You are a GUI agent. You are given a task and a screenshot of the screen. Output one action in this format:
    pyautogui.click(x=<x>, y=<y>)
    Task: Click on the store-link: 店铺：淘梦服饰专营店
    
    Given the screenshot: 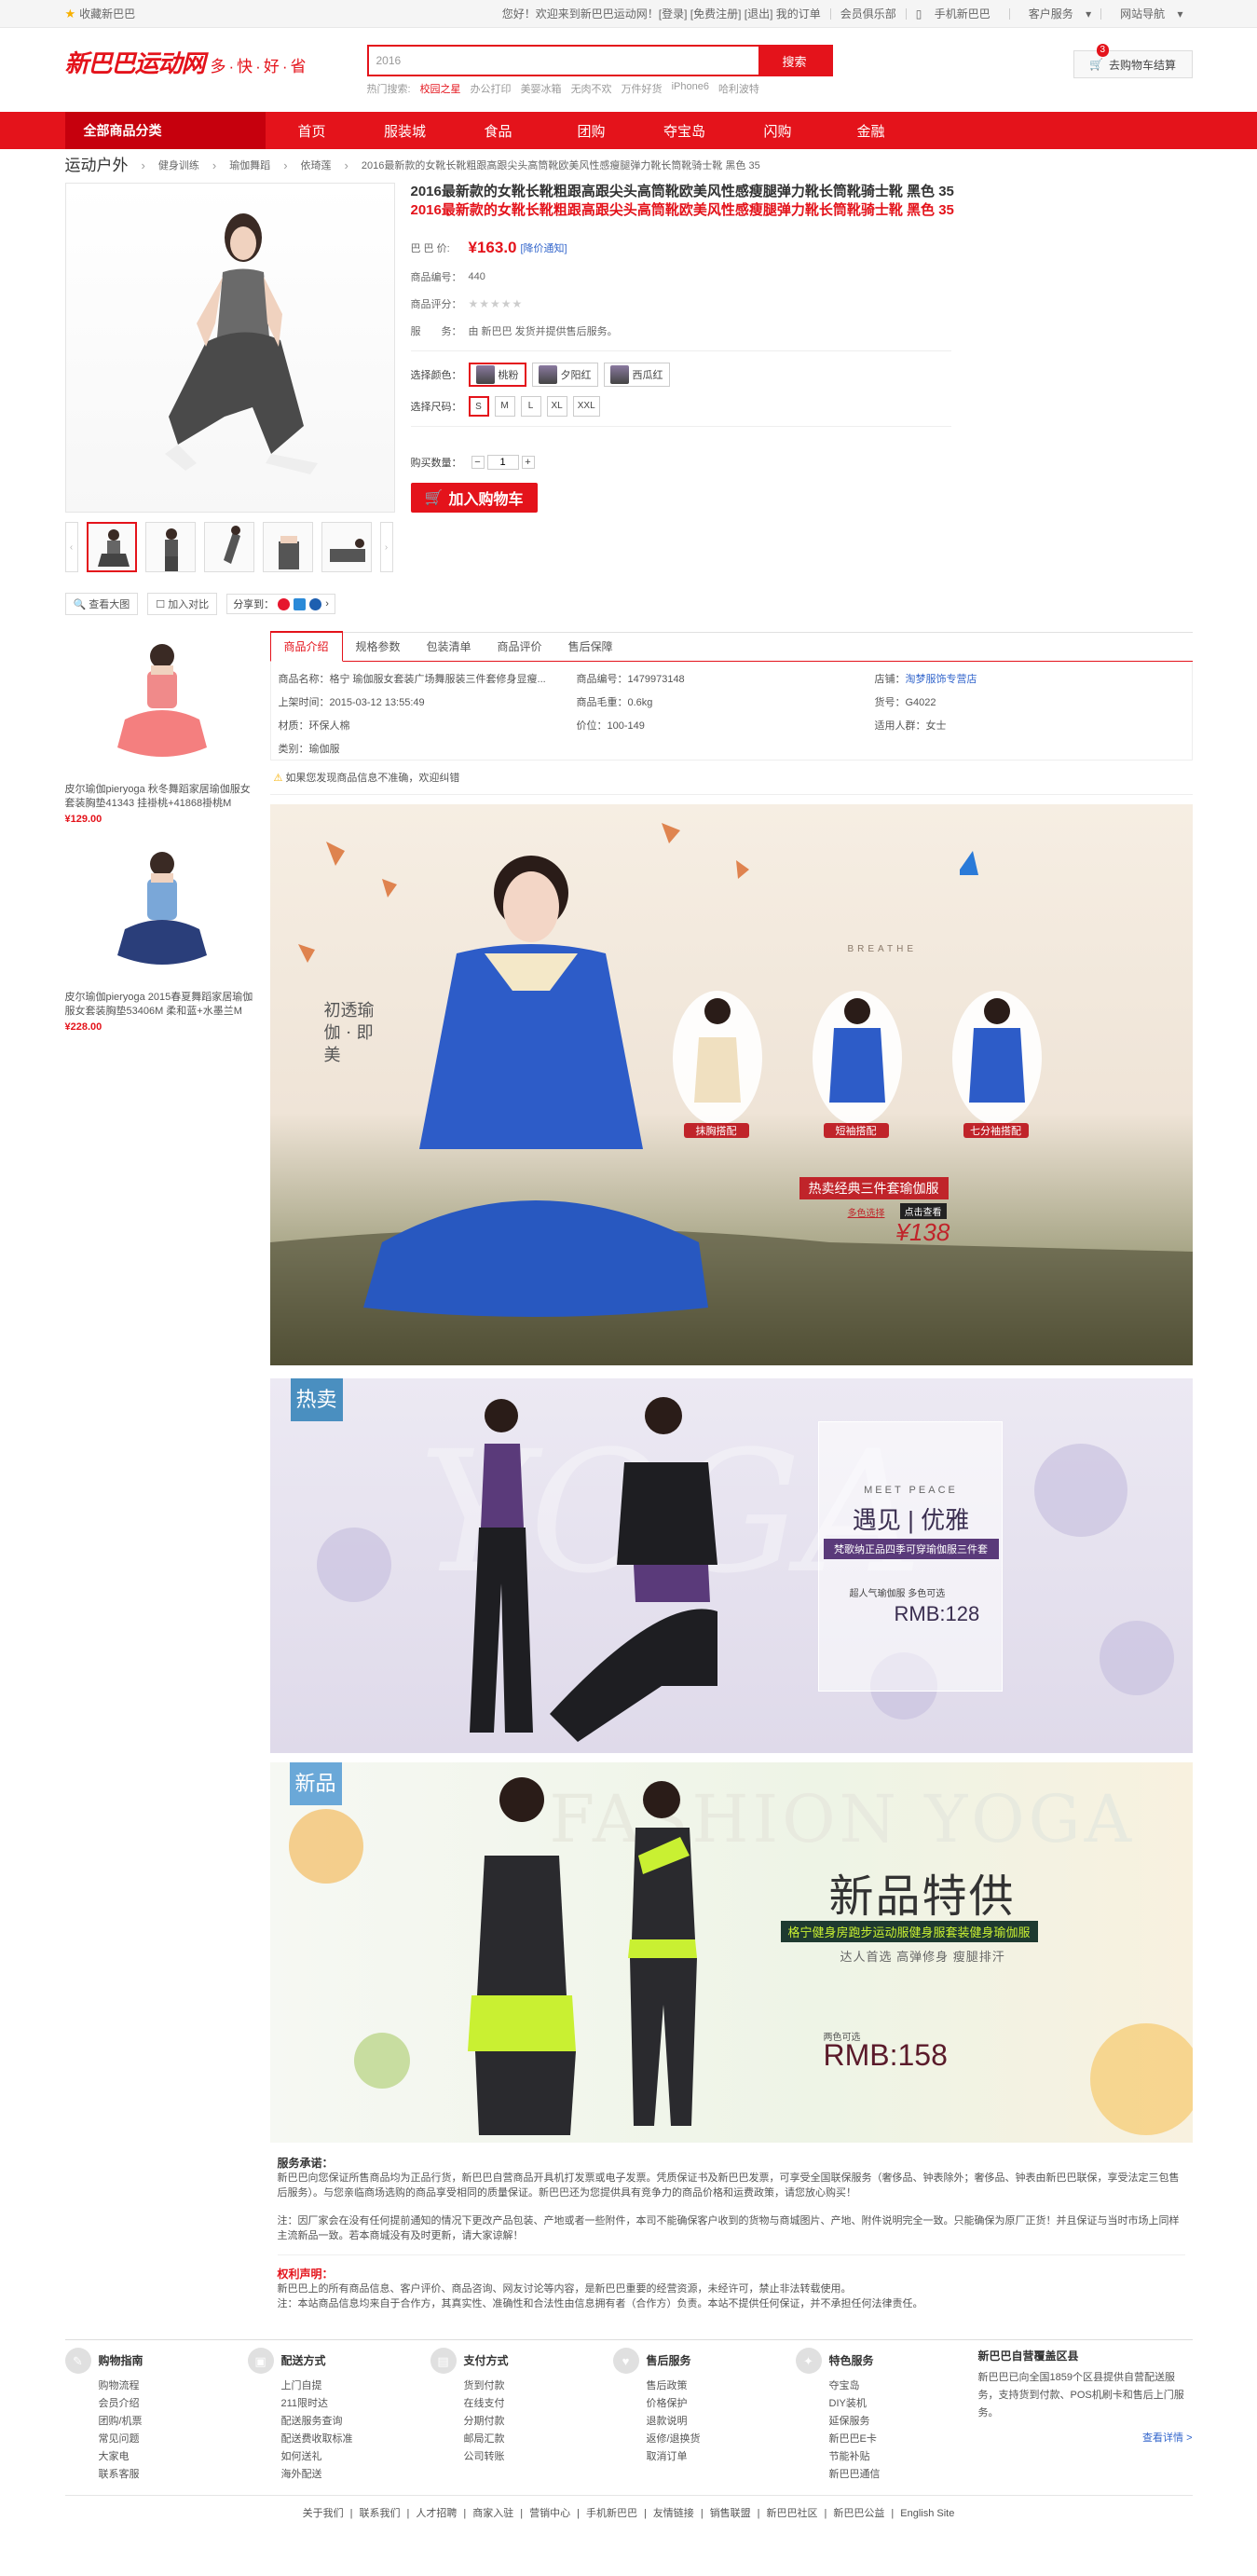 What is the action you would take?
    pyautogui.click(x=1028, y=678)
    